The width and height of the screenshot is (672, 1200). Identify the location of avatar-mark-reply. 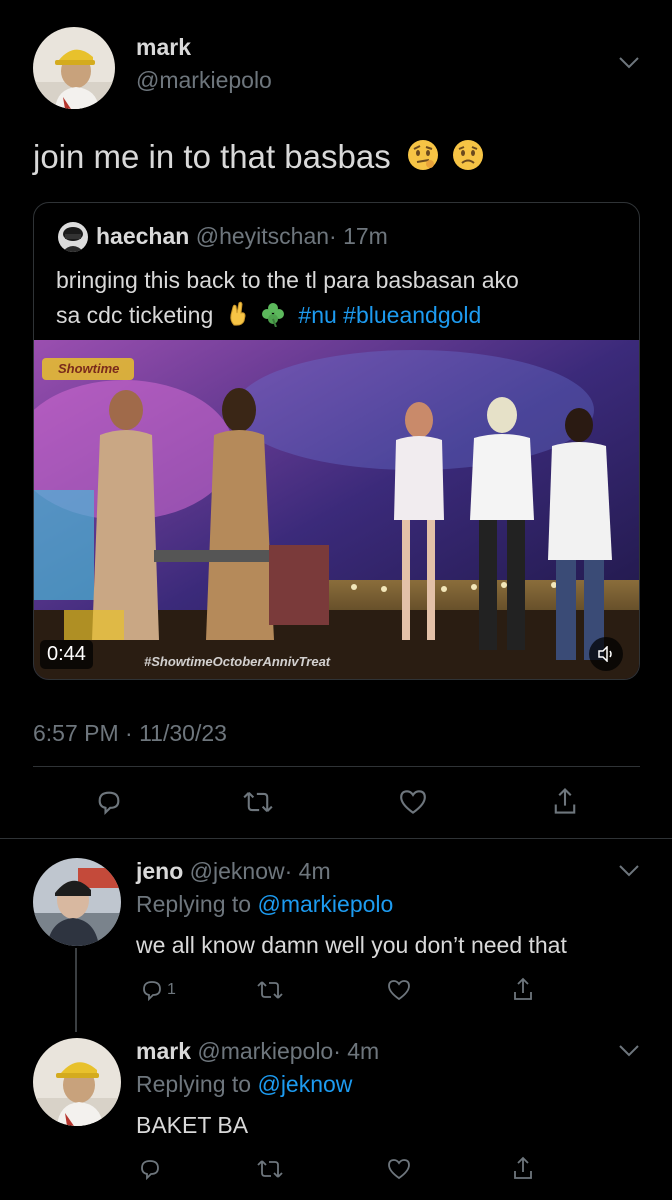
(77, 1082).